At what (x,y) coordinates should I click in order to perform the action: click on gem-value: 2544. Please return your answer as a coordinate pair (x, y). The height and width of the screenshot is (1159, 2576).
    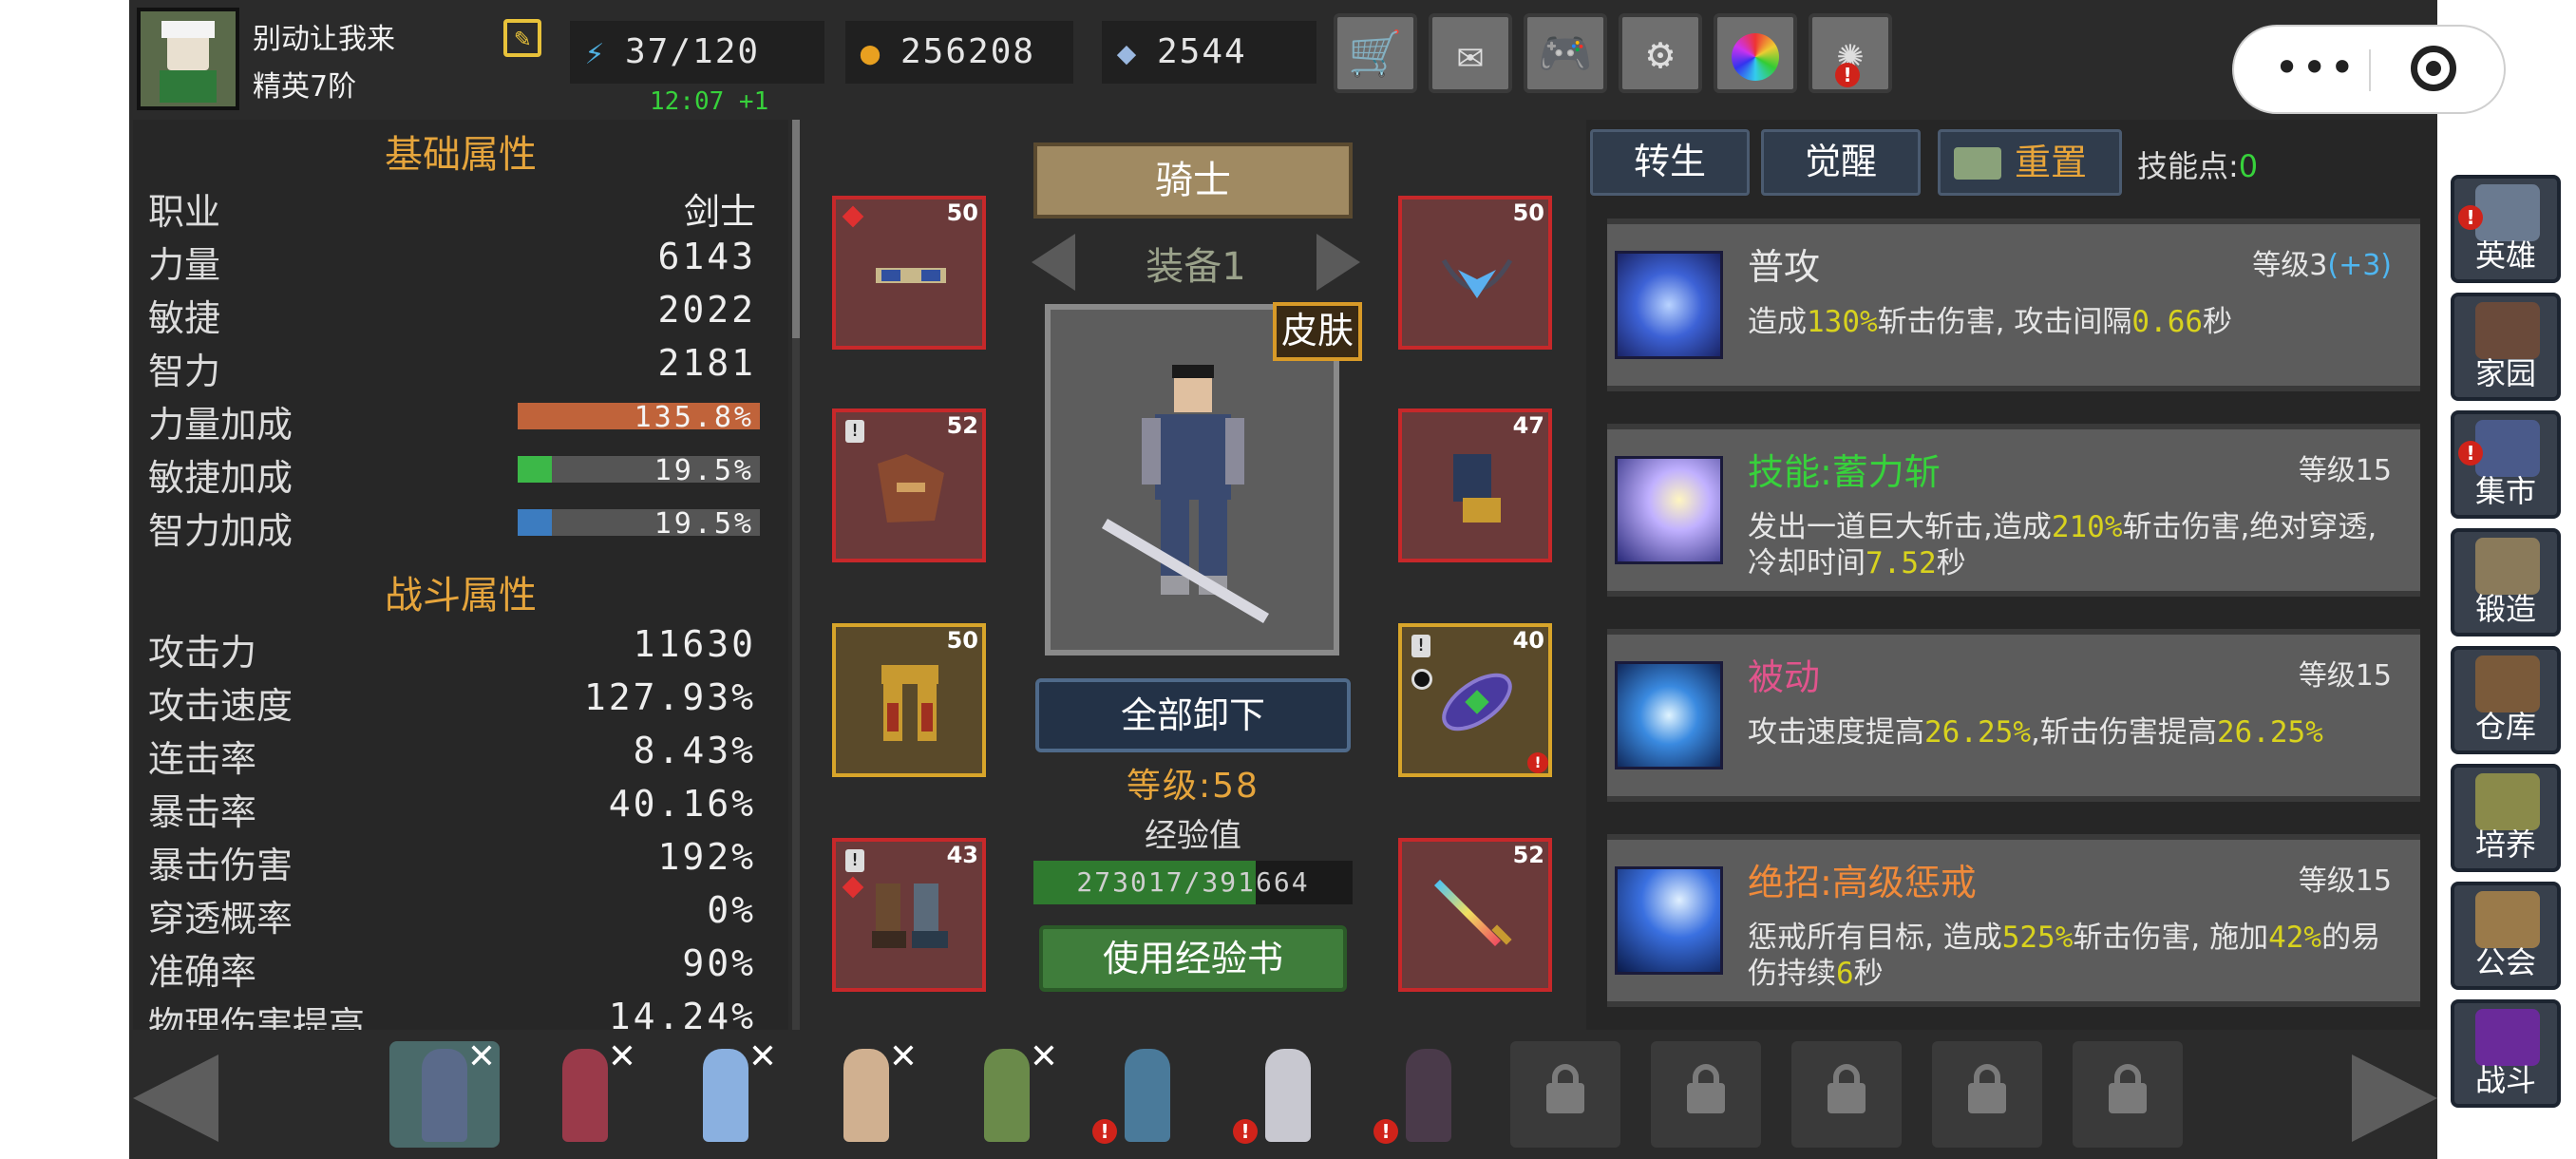
    Looking at the image, I should click on (1202, 51).